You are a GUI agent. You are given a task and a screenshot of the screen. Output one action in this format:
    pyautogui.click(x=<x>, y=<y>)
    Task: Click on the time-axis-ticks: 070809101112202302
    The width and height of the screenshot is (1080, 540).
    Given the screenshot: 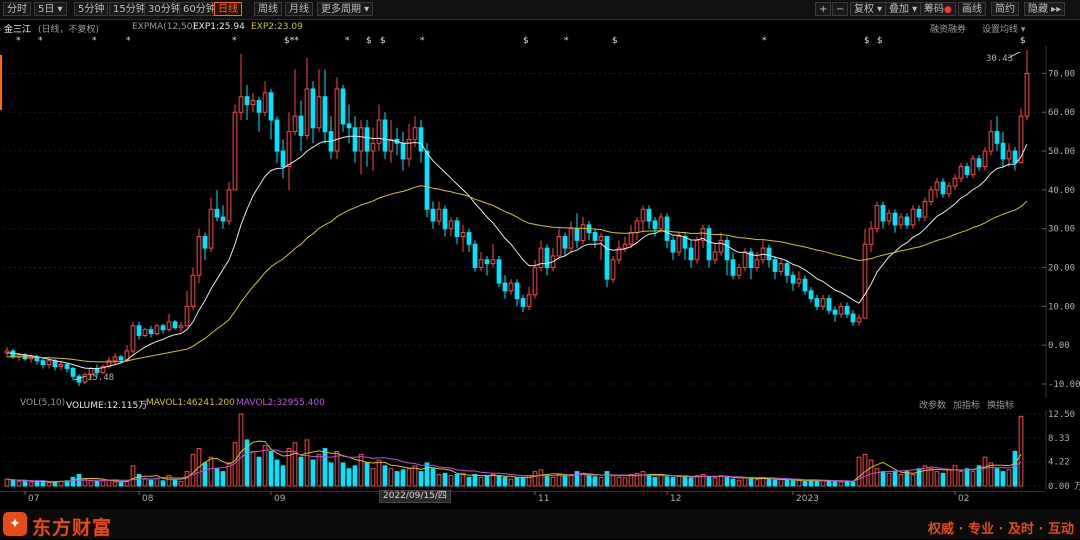 What is the action you would take?
    pyautogui.click(x=496, y=497)
    